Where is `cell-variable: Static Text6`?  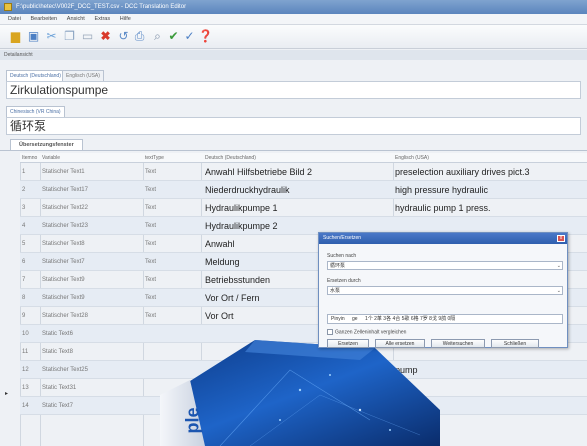 cell-variable: Static Text6 is located at coordinates (57, 334).